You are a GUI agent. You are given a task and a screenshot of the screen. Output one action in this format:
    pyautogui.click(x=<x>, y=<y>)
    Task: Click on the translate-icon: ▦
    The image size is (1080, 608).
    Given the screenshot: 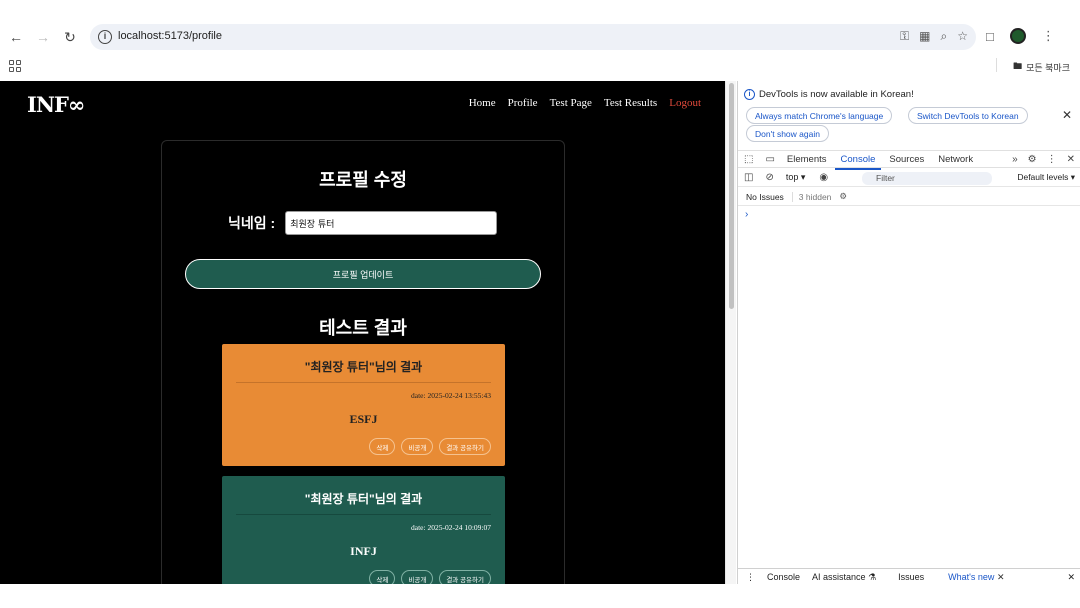 What is the action you would take?
    pyautogui.click(x=924, y=36)
    